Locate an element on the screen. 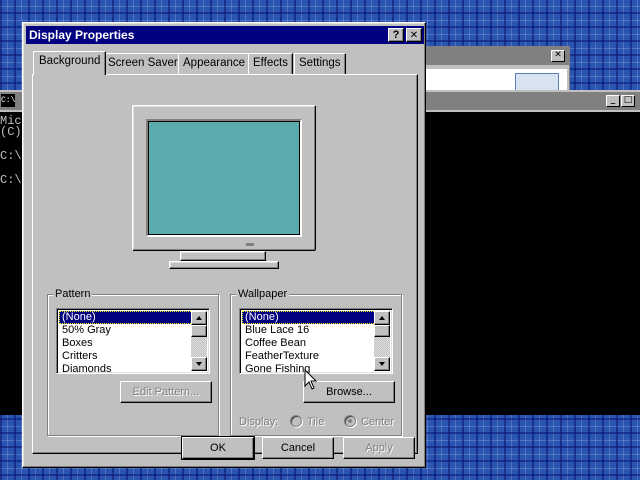 The height and width of the screenshot is (480, 640). cancel-button: Cancel is located at coordinates (298, 448).